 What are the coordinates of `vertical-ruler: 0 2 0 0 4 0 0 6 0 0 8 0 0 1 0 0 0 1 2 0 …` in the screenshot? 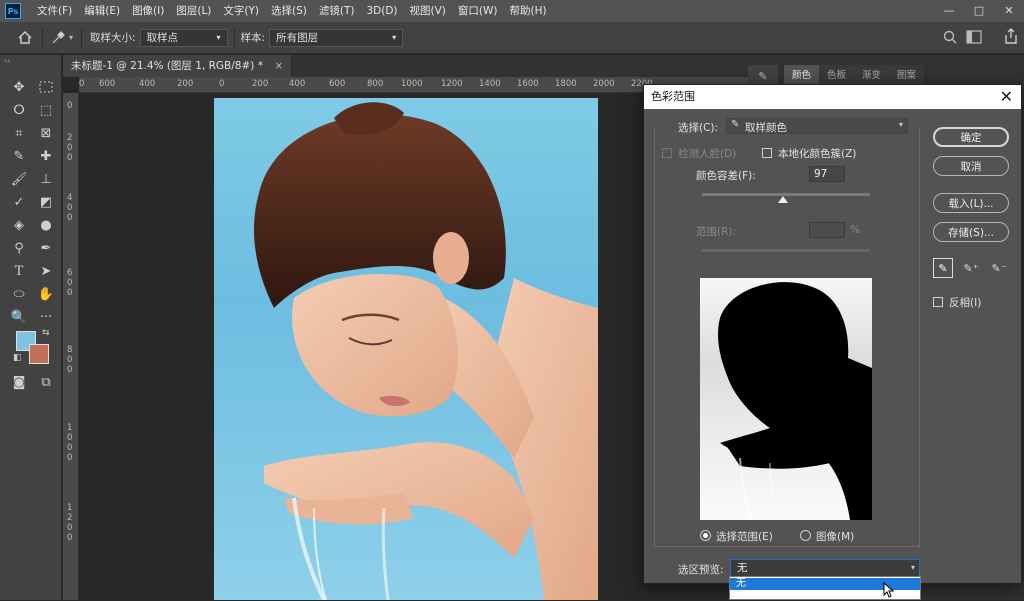 It's located at (71, 346).